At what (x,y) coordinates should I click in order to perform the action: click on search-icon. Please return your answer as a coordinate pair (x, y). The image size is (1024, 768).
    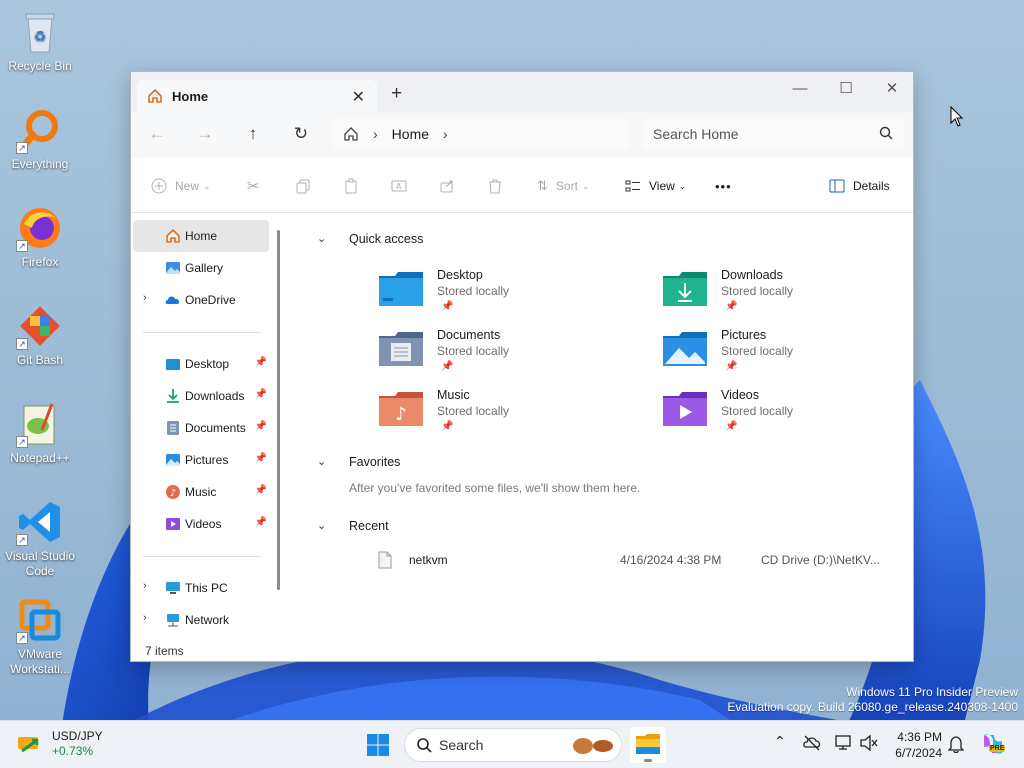
    Looking at the image, I should click on (886, 133).